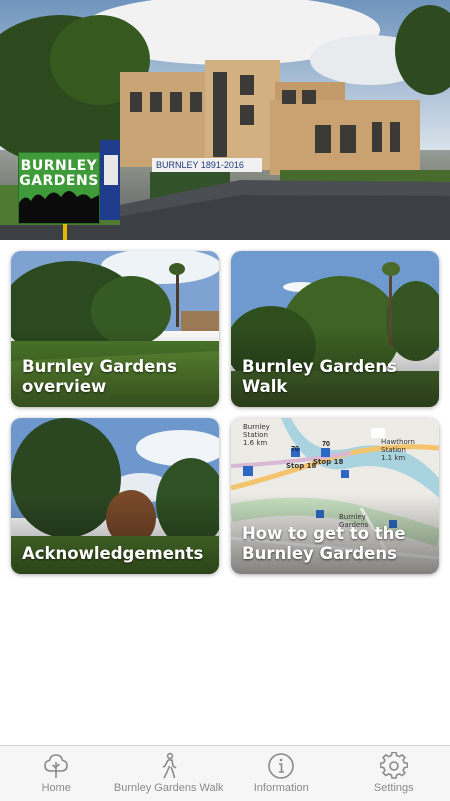  What do you see at coordinates (336, 544) in the screenshot?
I see `card-title: How to get to the Burnley Gardens` at bounding box center [336, 544].